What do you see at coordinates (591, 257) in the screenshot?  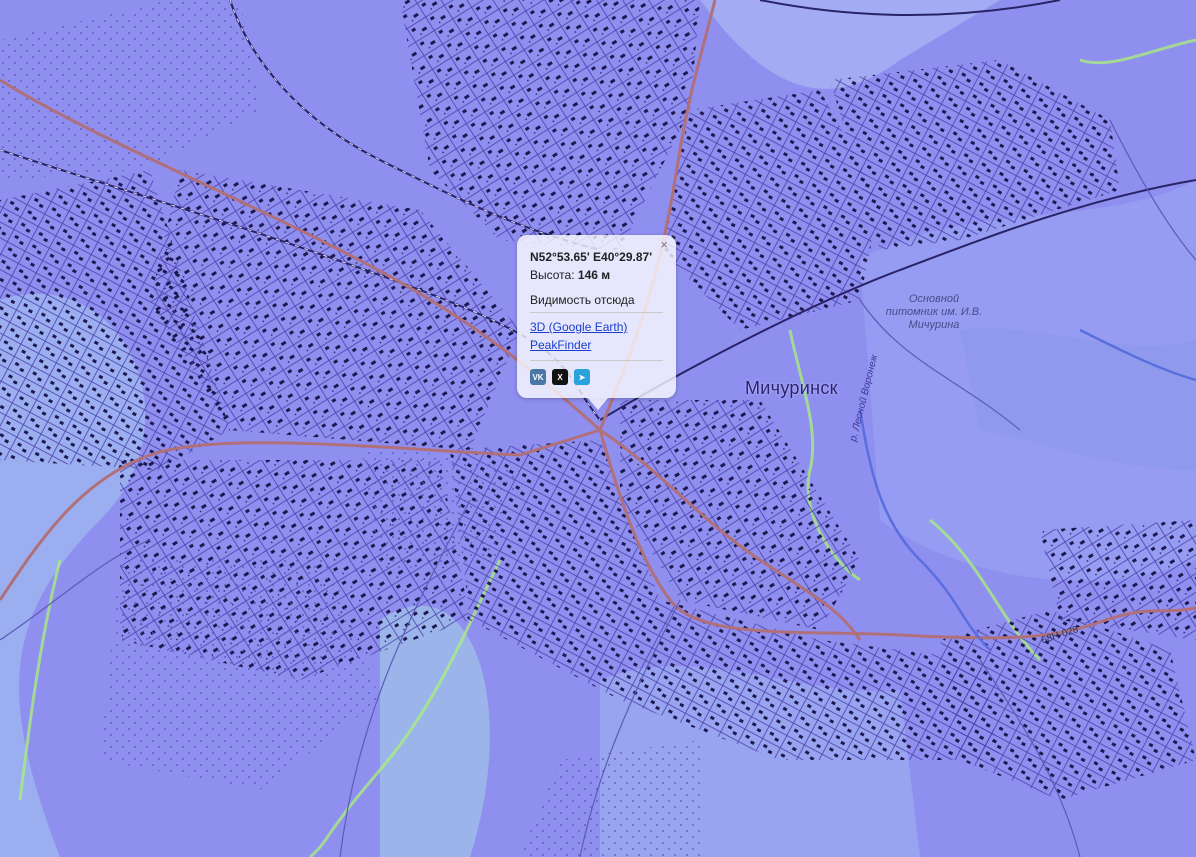 I see `coordinates-text: N52°53.65' E40°29.87'` at bounding box center [591, 257].